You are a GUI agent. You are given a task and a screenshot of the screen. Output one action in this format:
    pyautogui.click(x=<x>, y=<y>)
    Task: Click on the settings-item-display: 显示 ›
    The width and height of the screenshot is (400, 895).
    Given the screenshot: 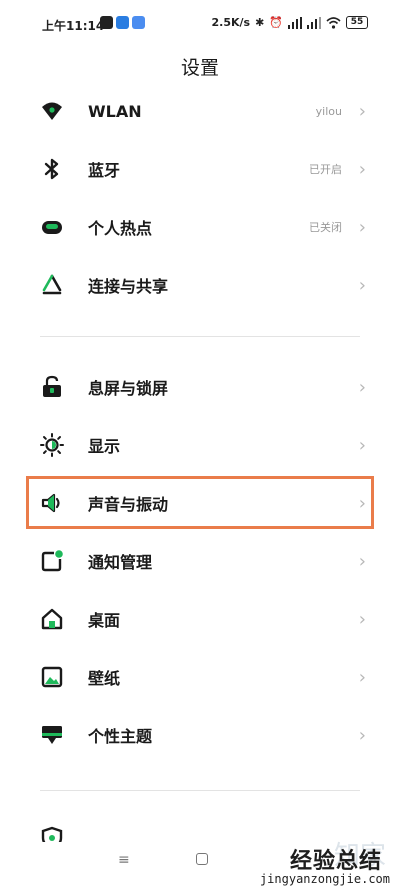 What is the action you would take?
    pyautogui.click(x=200, y=445)
    